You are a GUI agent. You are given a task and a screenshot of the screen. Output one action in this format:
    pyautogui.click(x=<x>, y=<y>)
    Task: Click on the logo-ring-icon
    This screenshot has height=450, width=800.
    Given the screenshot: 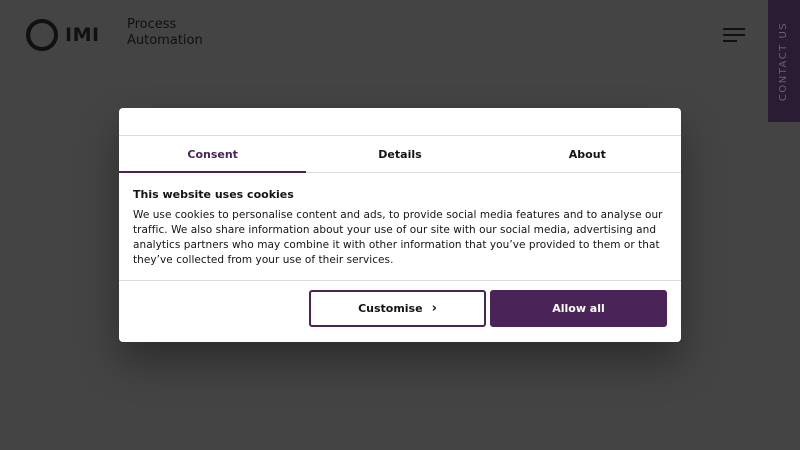 What is the action you would take?
    pyautogui.click(x=43, y=35)
    